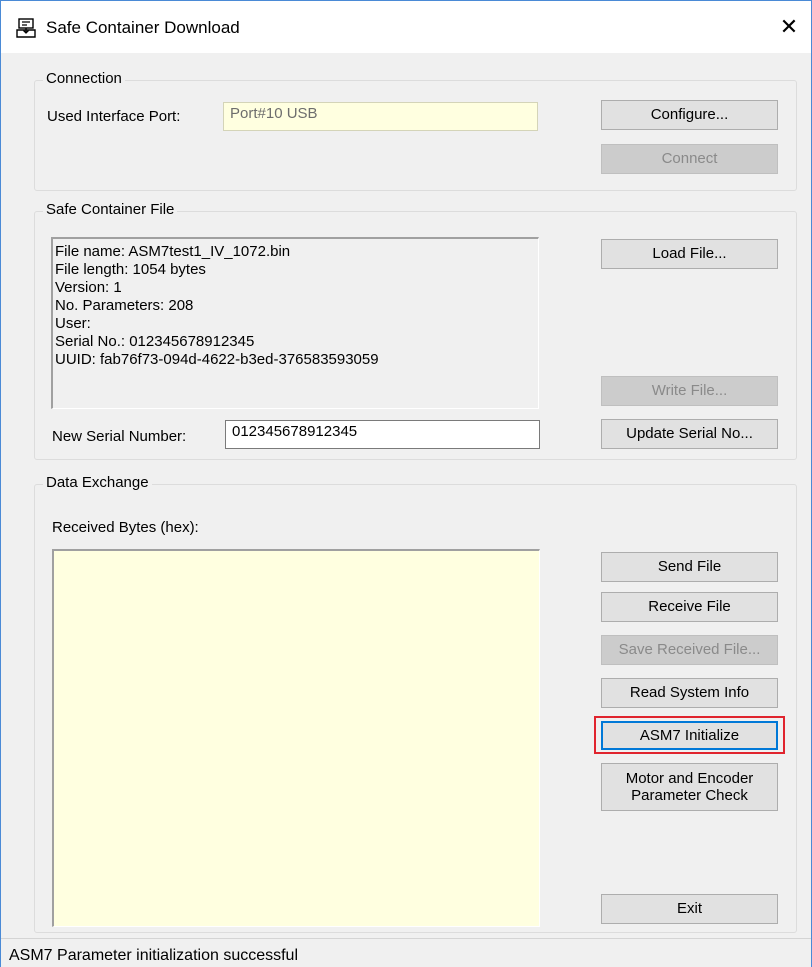  What do you see at coordinates (73, 323) in the screenshot?
I see `user-line: User:` at bounding box center [73, 323].